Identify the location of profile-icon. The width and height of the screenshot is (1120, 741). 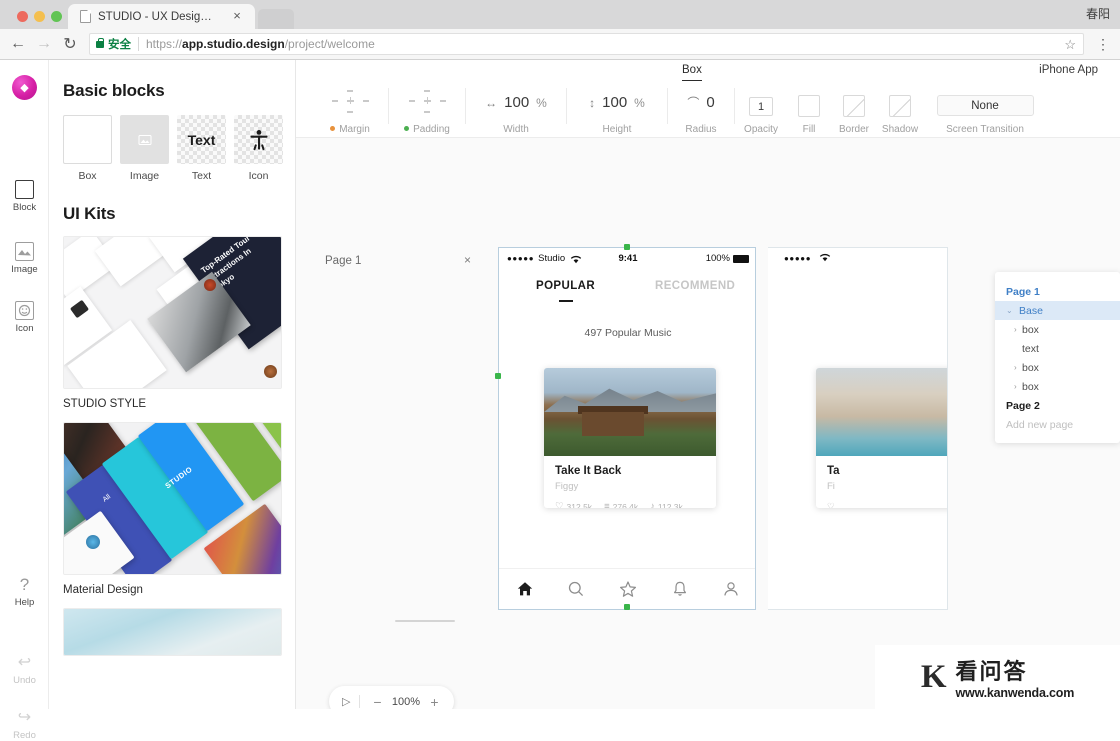
(731, 589).